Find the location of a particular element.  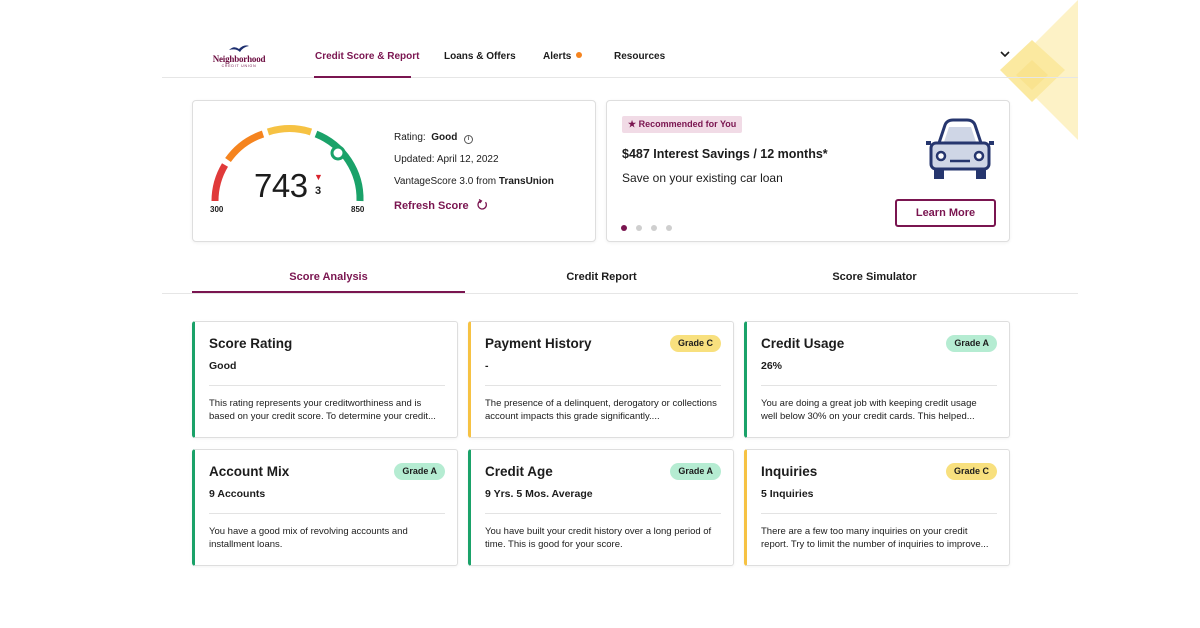

nav-credit-score: Credit Score & Report is located at coordinates (367, 56).